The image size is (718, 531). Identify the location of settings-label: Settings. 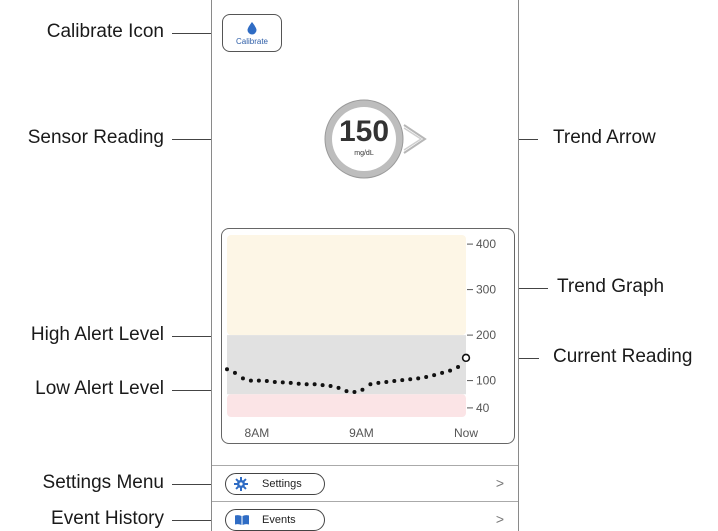
(282, 484).